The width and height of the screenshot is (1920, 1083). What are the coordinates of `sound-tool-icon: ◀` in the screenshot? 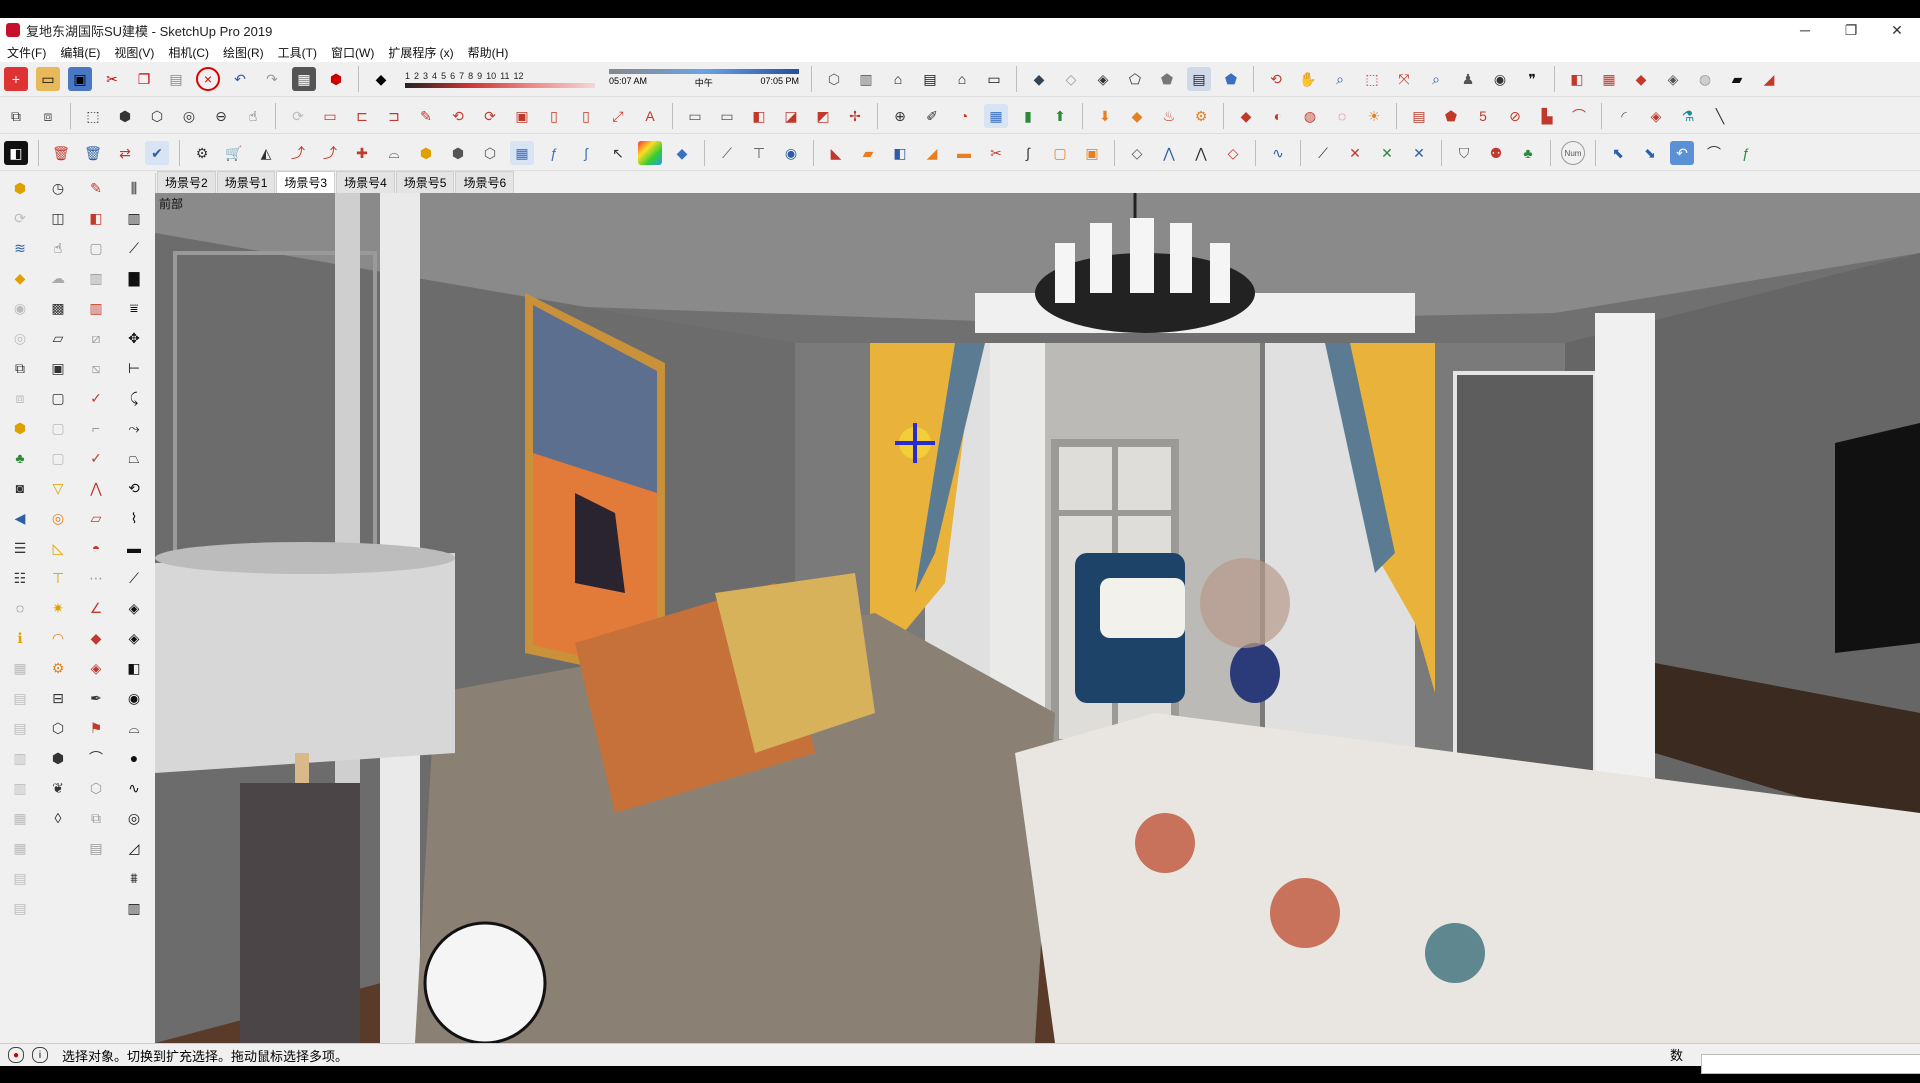 It's located at (20, 518).